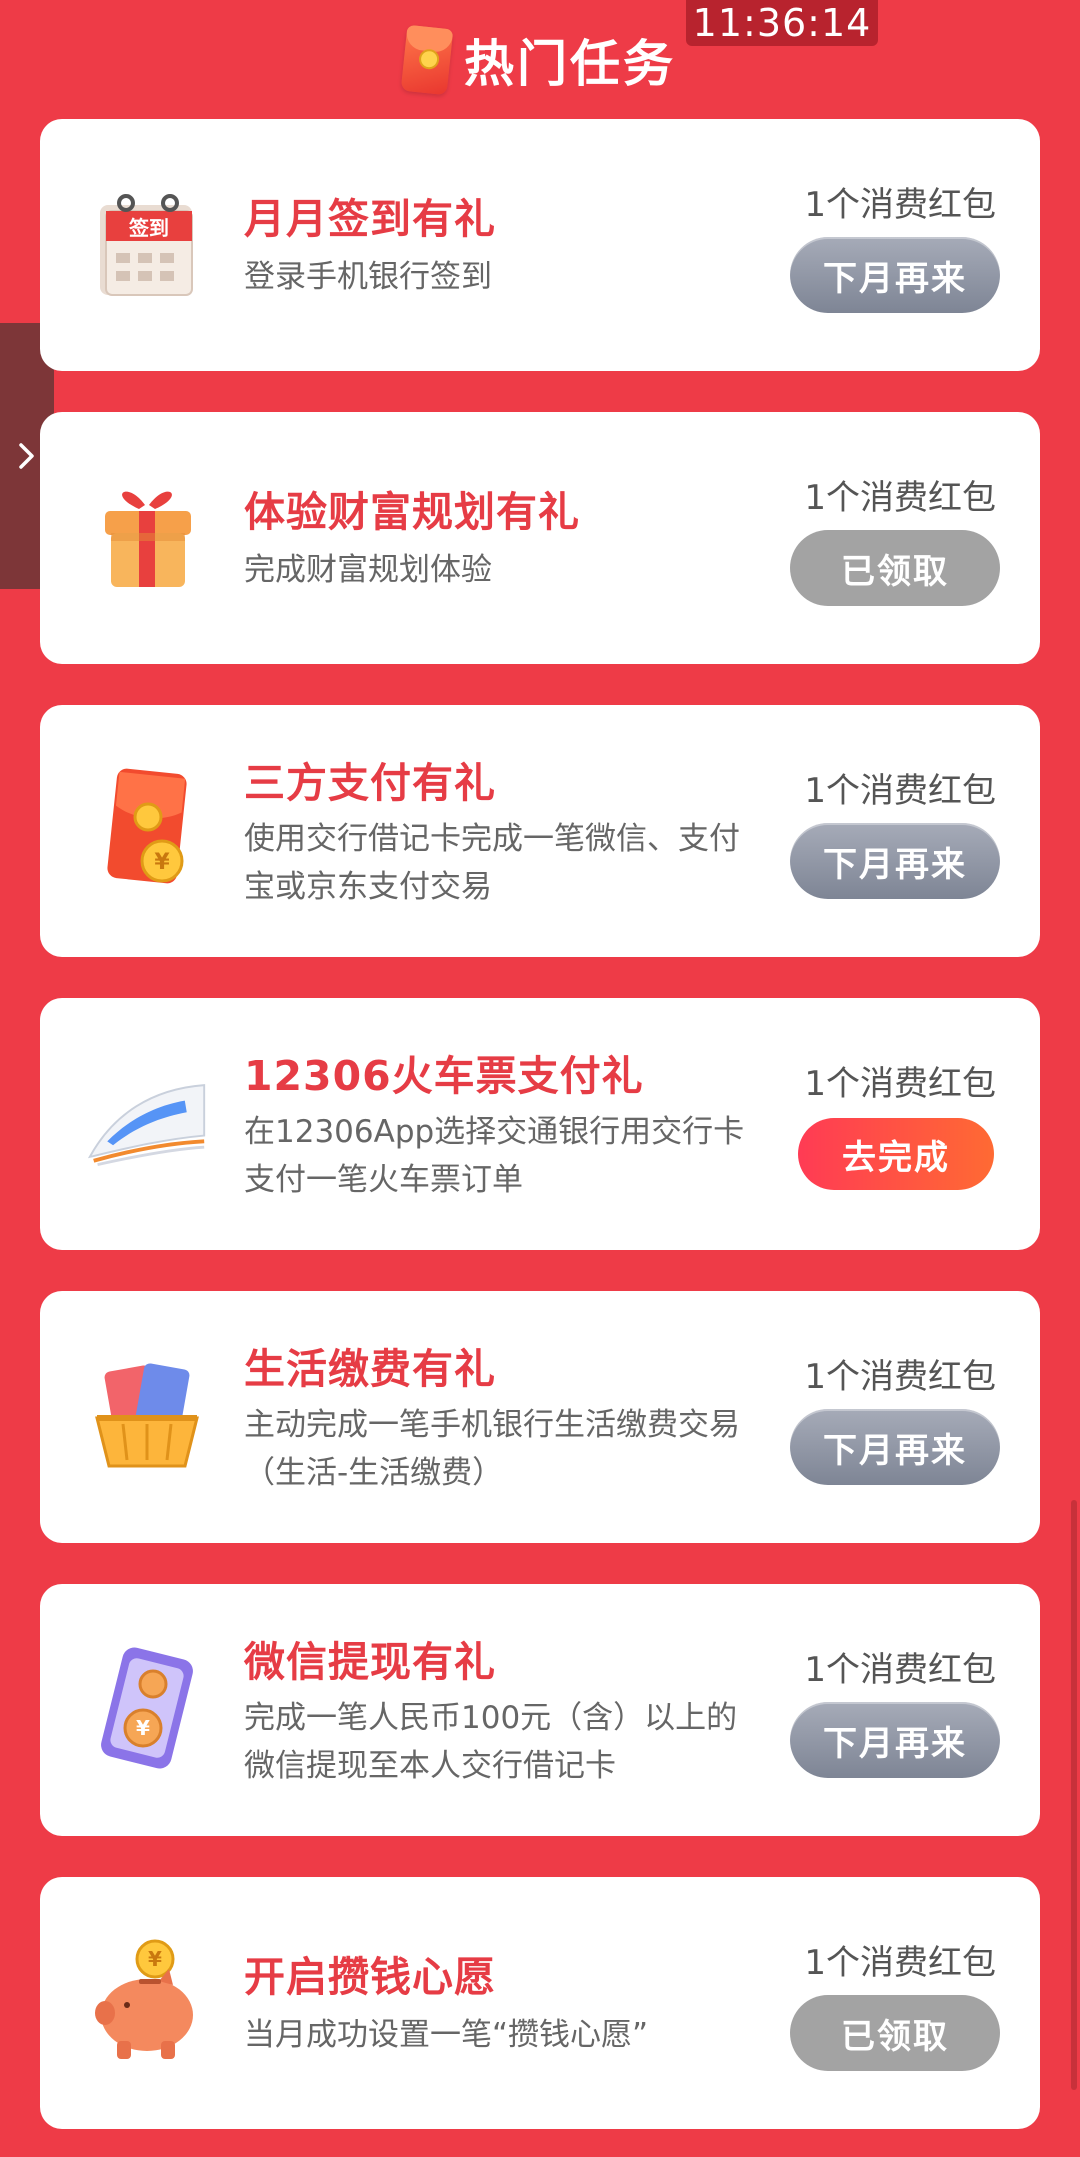 This screenshot has width=1080, height=2157. Describe the element at coordinates (492, 863) in the screenshot. I see `task-description: 使用交行借记卡完成一笔微信、支付宝或京东支付交易` at that location.